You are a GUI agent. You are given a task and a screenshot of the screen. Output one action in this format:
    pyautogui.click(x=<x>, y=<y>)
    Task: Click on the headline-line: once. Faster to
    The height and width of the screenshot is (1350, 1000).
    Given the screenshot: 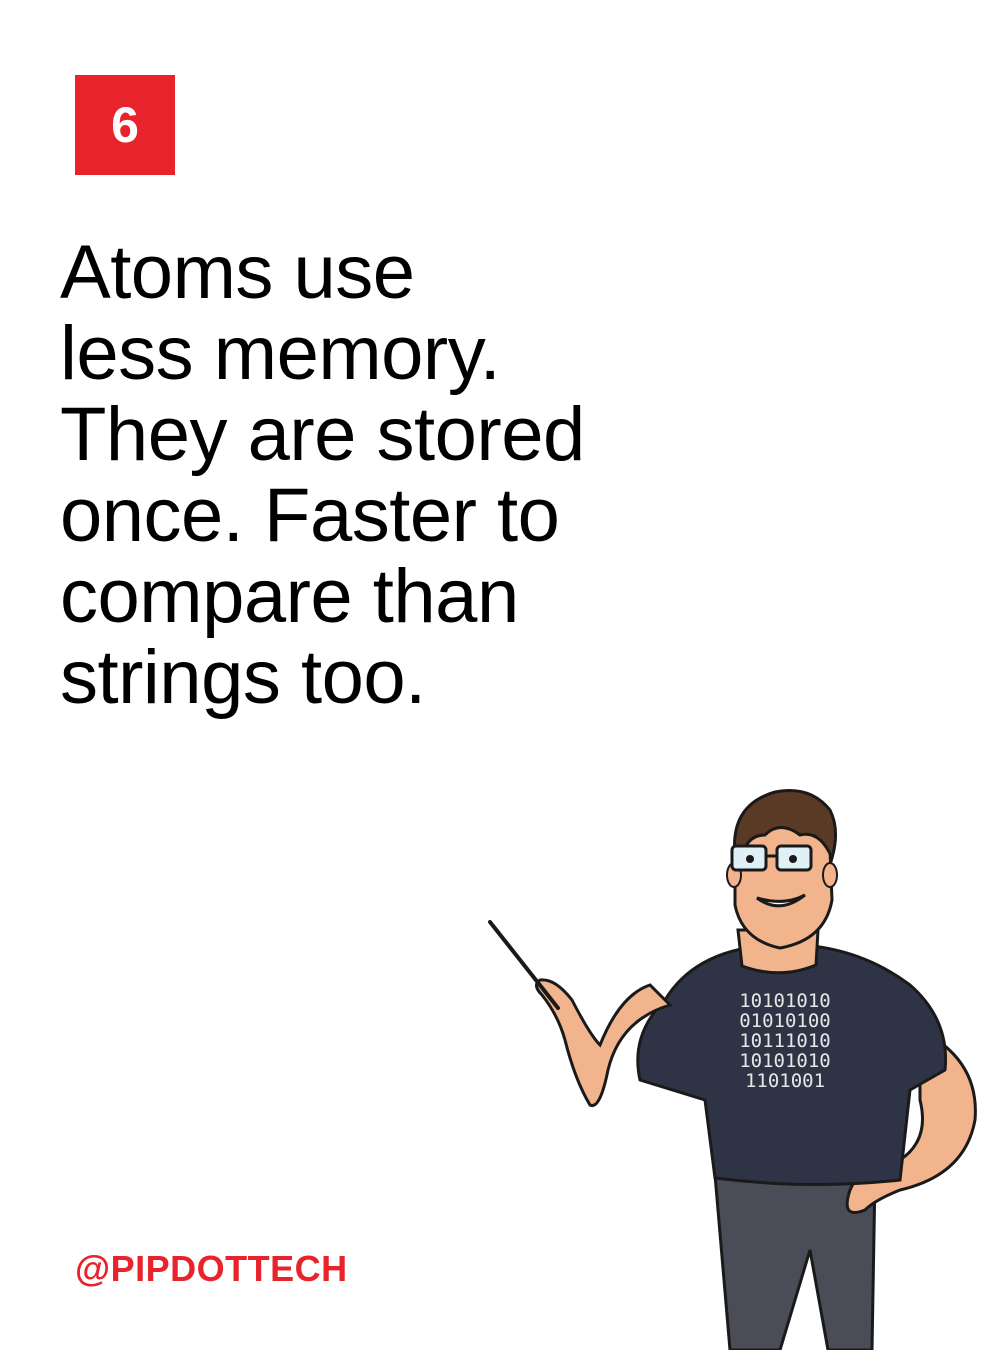 What is the action you would take?
    pyautogui.click(x=310, y=515)
    